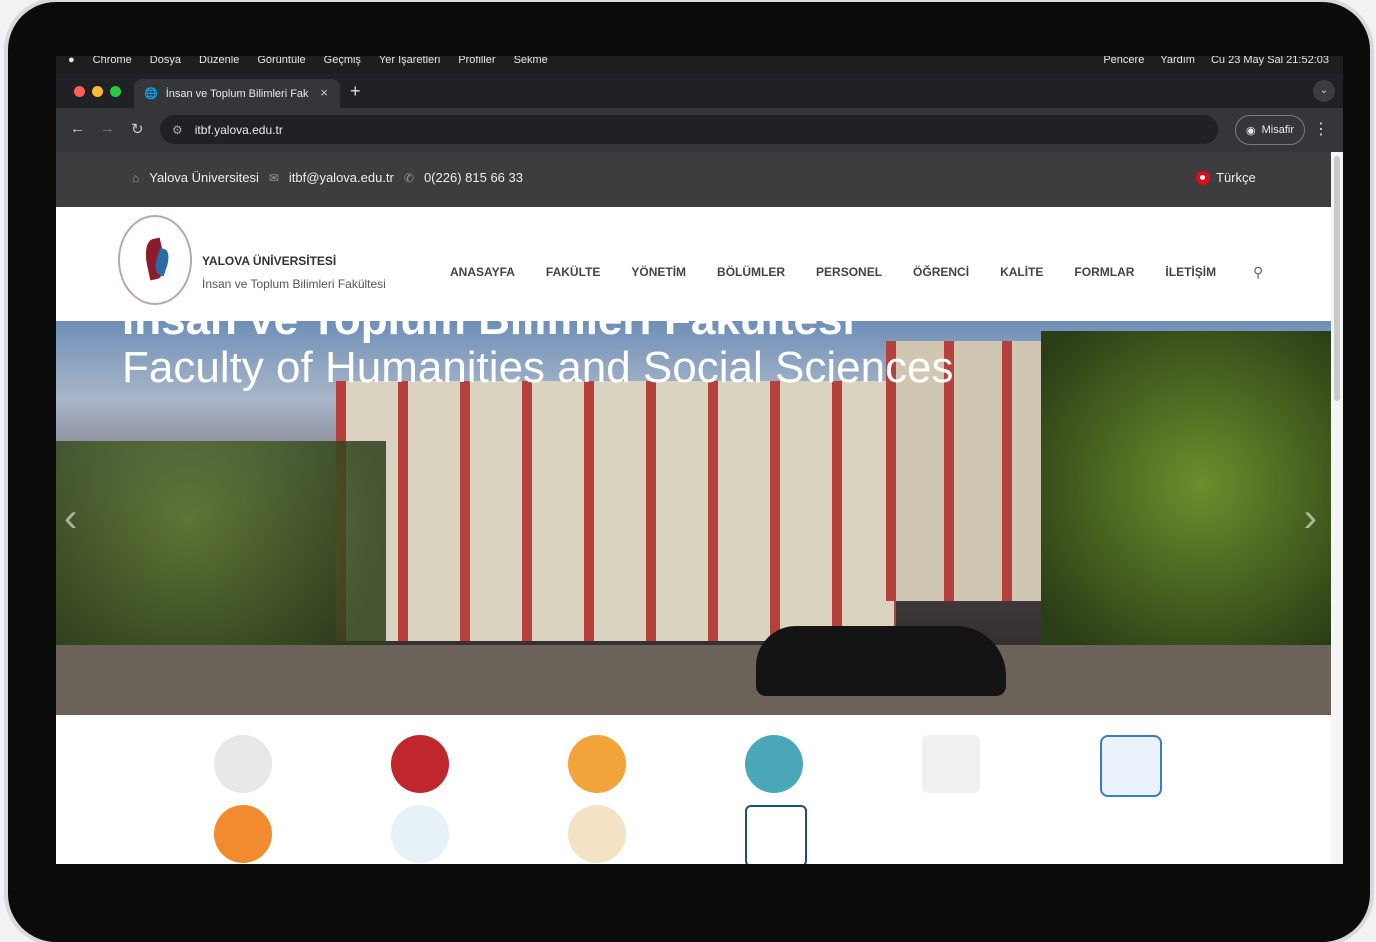 The height and width of the screenshot is (942, 1376). I want to click on calendar-icon, so click(1131, 766).